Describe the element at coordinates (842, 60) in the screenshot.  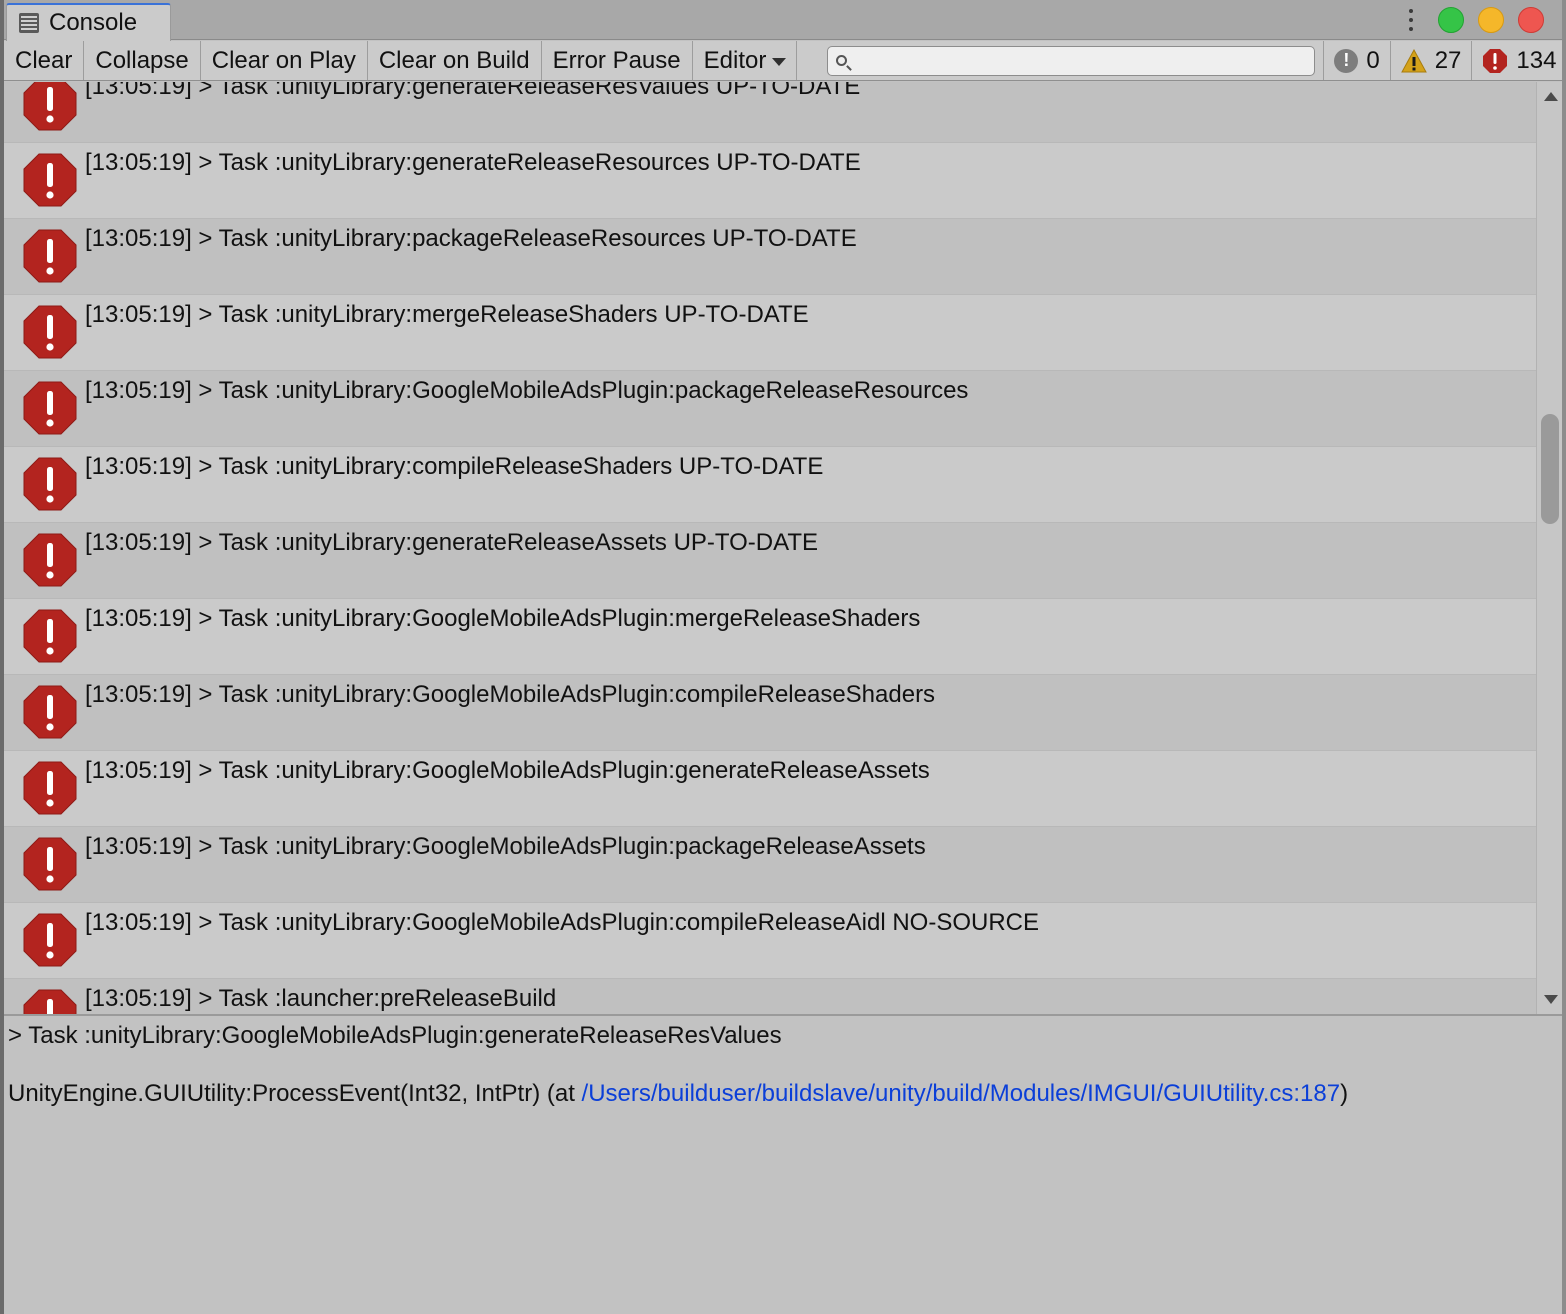
I see `search-icon` at that location.